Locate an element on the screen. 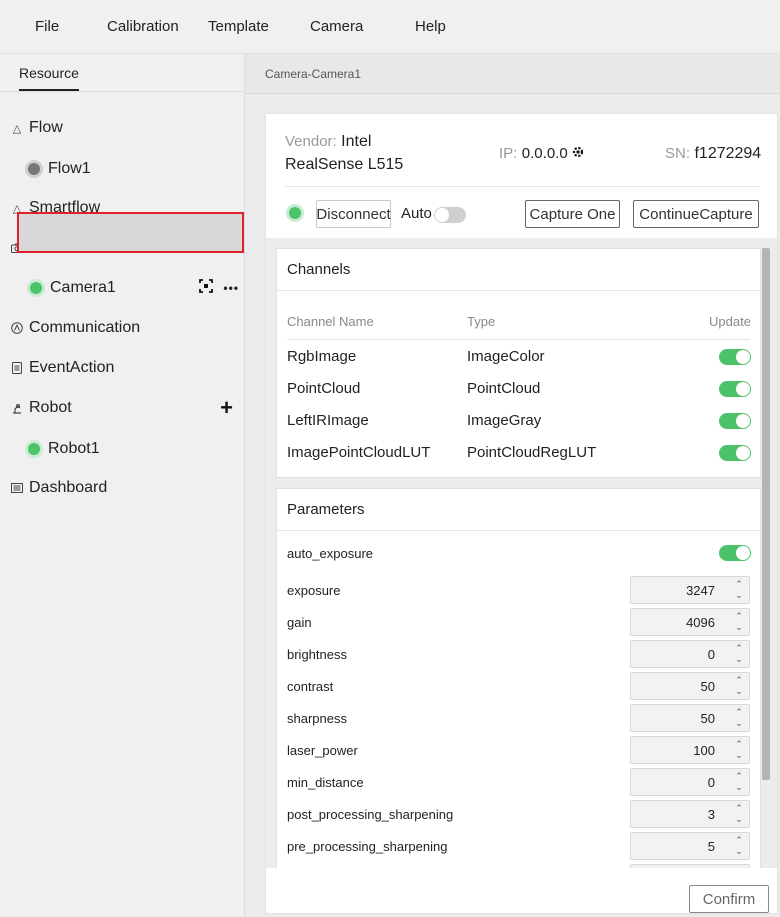 The image size is (780, 917). param-stepper: 4⌃⌄ is located at coordinates (690, 866).